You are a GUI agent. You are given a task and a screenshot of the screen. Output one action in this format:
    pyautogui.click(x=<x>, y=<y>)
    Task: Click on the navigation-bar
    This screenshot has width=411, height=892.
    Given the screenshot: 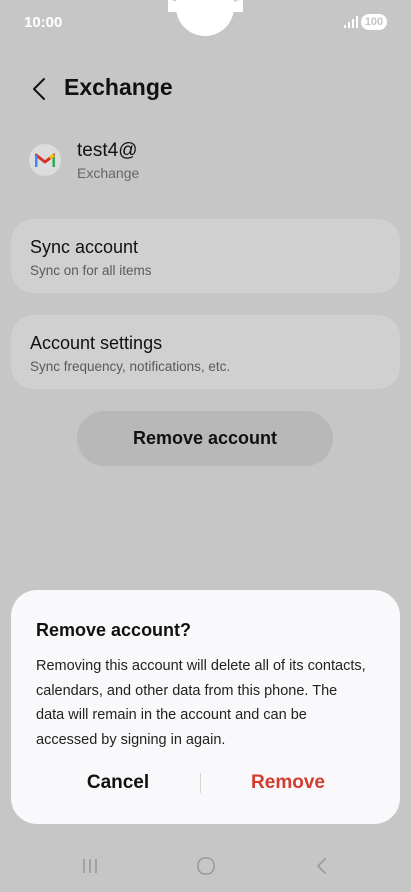 What is the action you would take?
    pyautogui.click(x=205, y=866)
    